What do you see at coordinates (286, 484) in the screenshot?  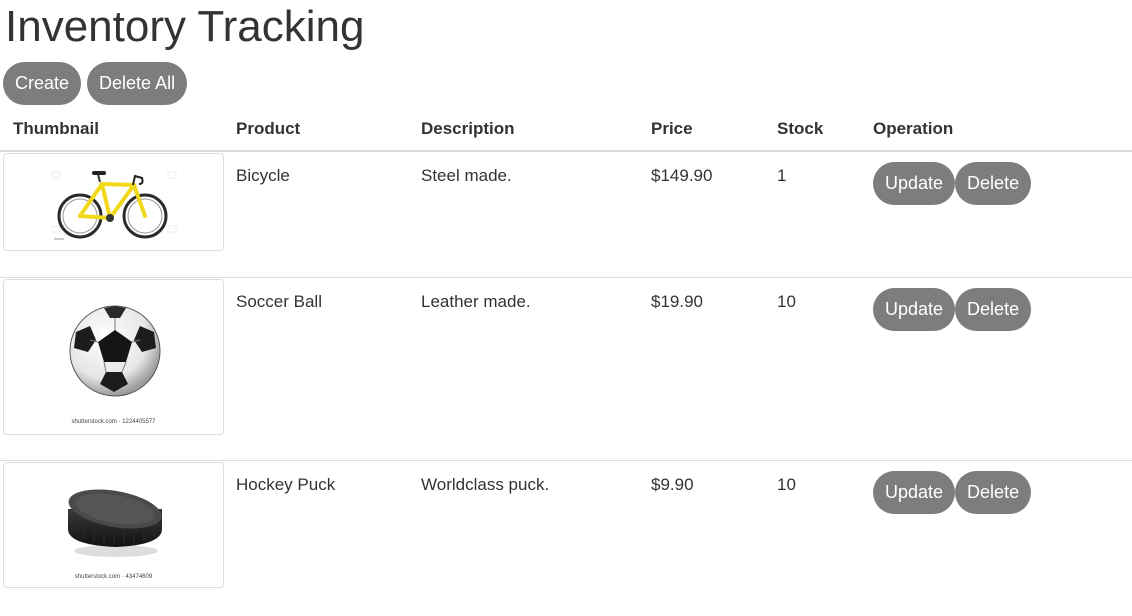 I see `product-name: Hockey Puck` at bounding box center [286, 484].